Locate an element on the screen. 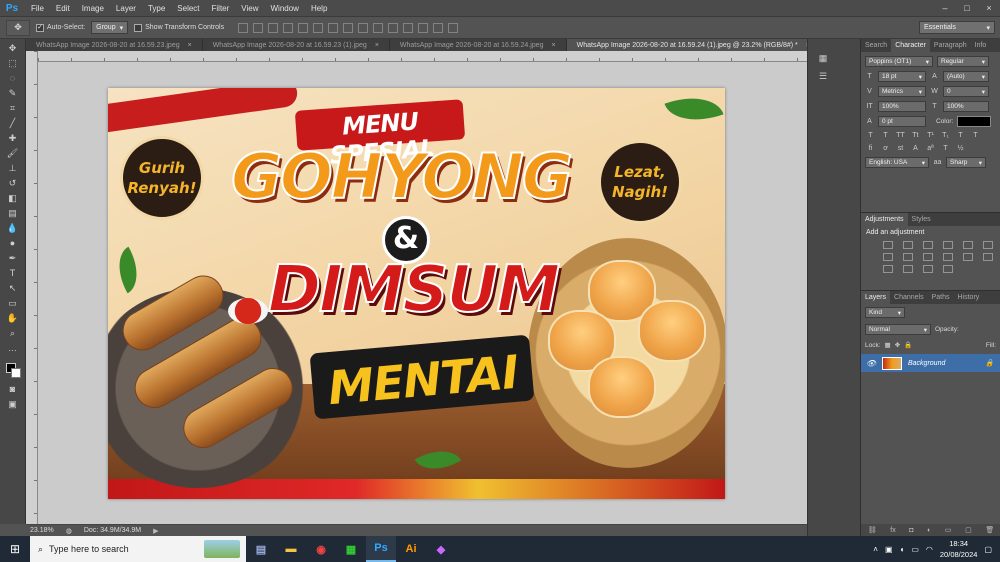 This screenshot has width=1000, height=562. photoshop-taskbar-icon: Ps is located at coordinates (381, 549).